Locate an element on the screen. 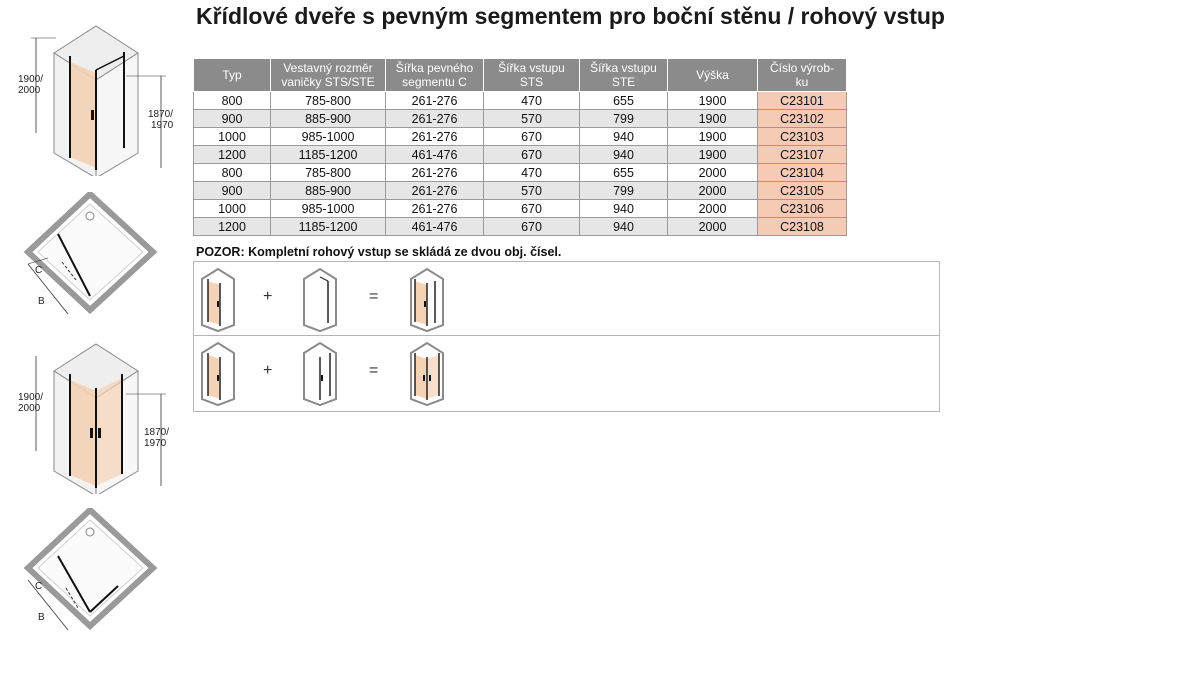 The image size is (1200, 675). header-line: segmentu C is located at coordinates (434, 82).